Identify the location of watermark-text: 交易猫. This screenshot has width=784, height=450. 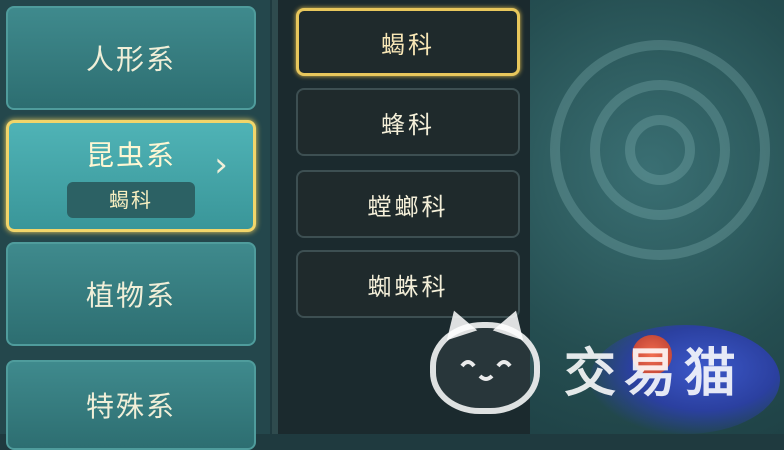
(654, 373).